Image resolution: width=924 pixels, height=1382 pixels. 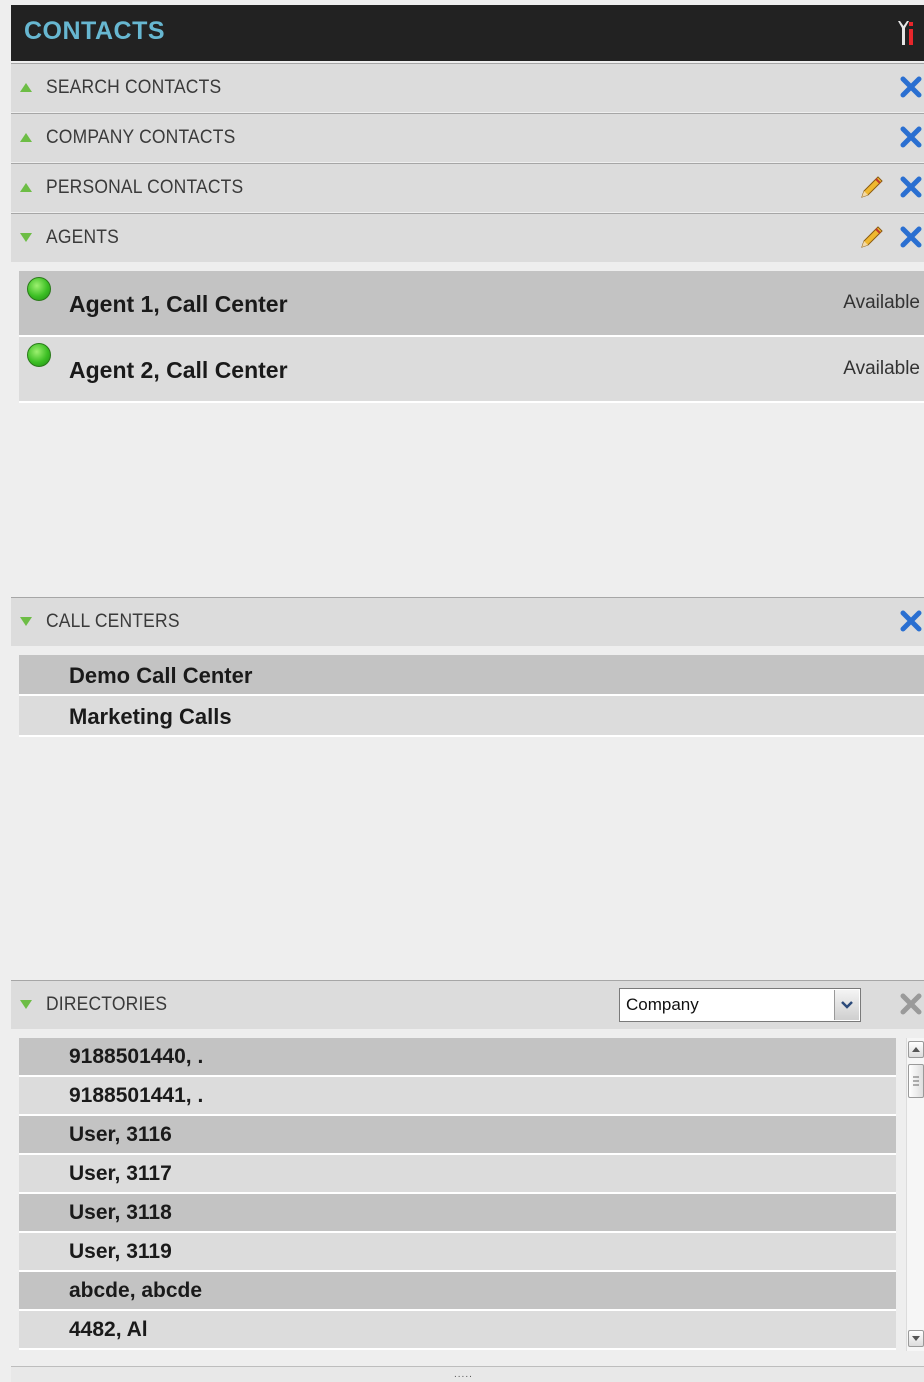 I want to click on agent-row: Agent 1, Call Center Available, so click(x=471, y=304).